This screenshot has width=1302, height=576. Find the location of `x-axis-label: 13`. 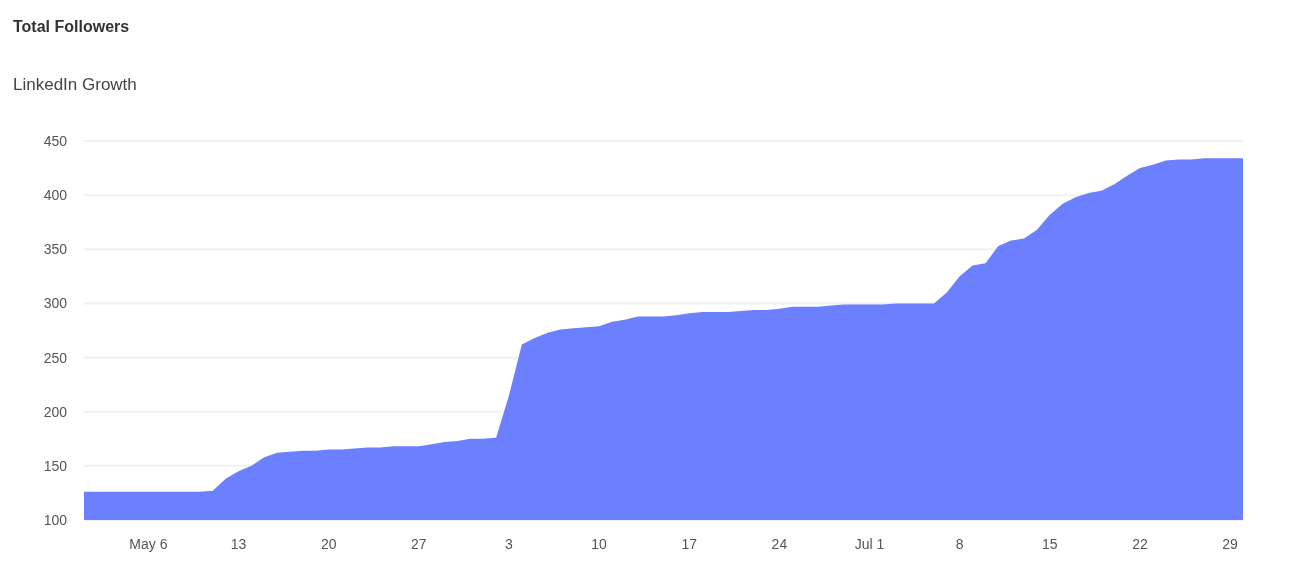

x-axis-label: 13 is located at coordinates (238, 544).